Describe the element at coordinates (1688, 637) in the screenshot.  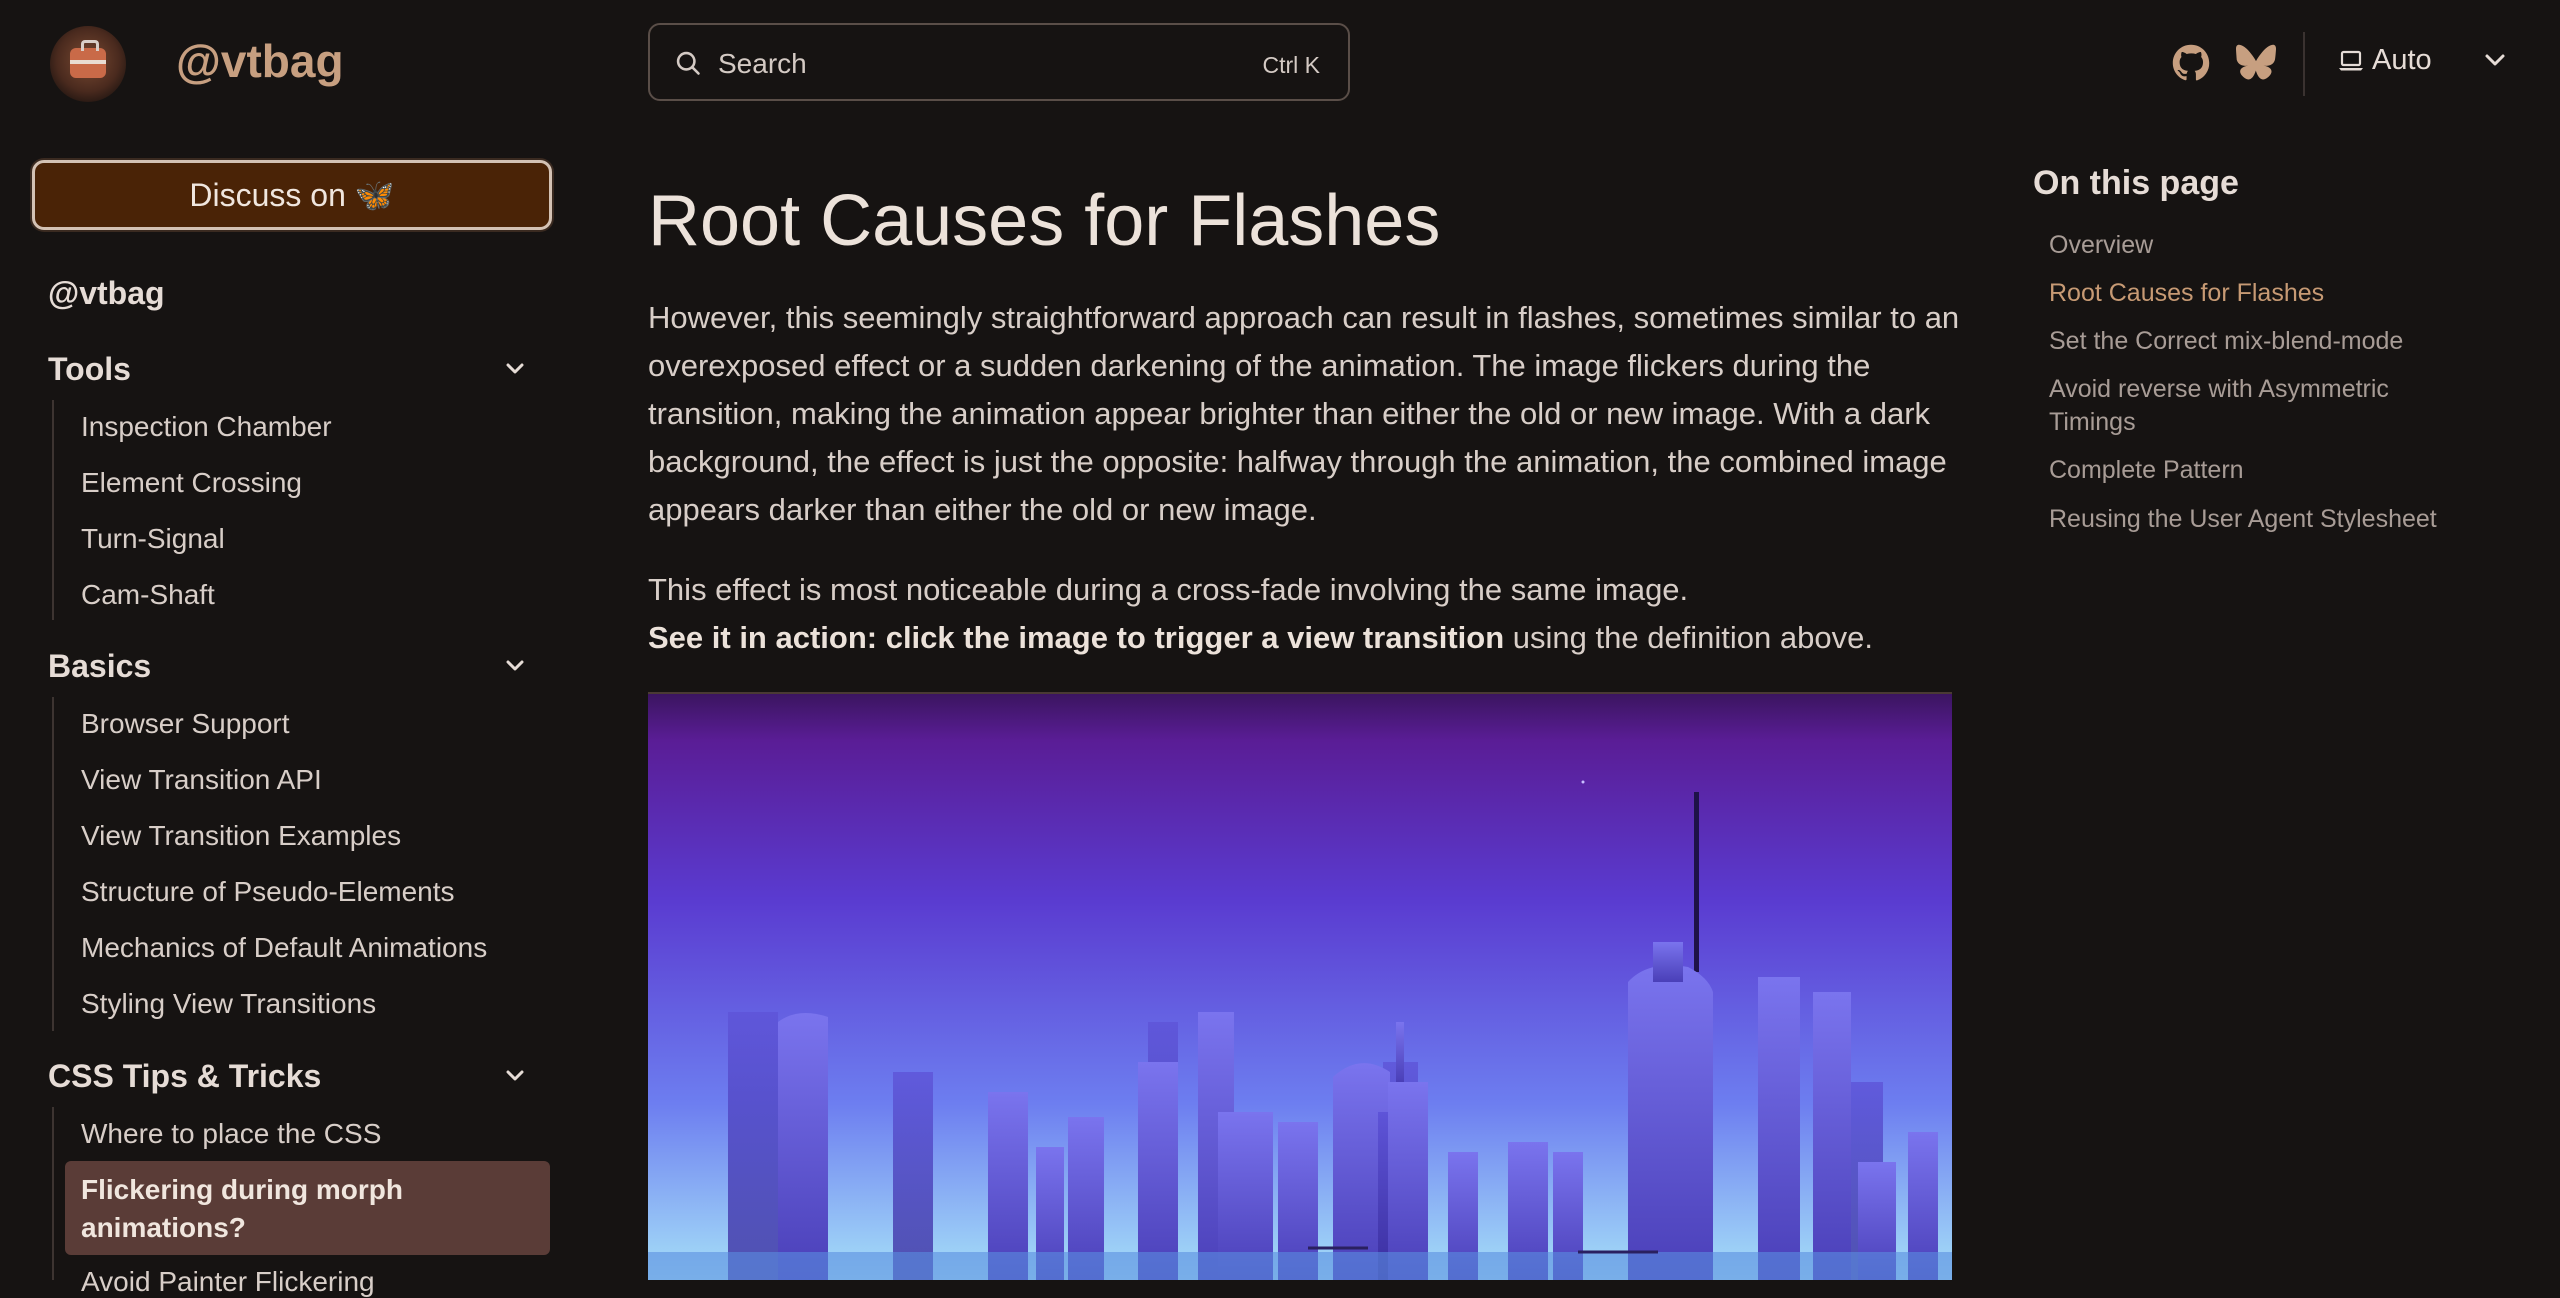
I see `paragraph-tail: using the definition above.` at that location.